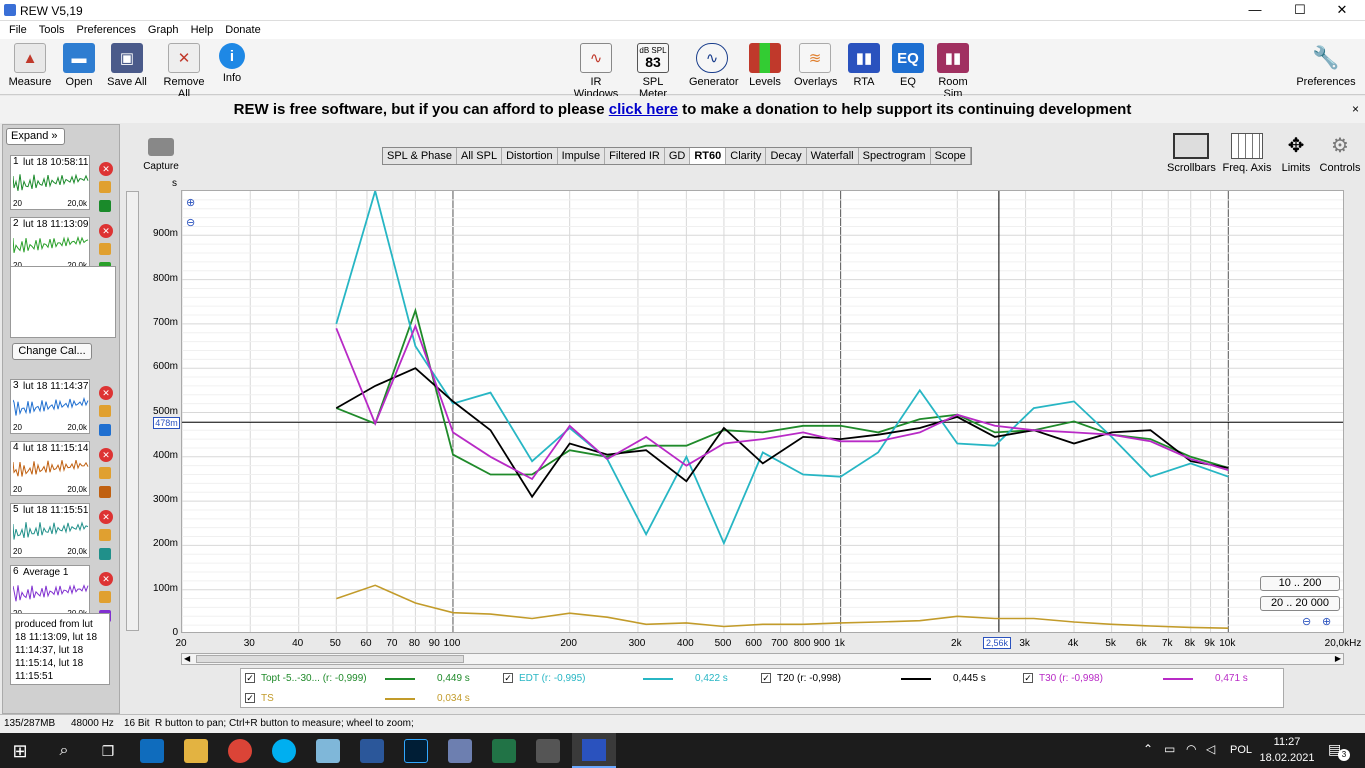 The image size is (1365, 768). I want to click on measurement-item: lut 18 11:13:092020,0k, so click(50, 244).